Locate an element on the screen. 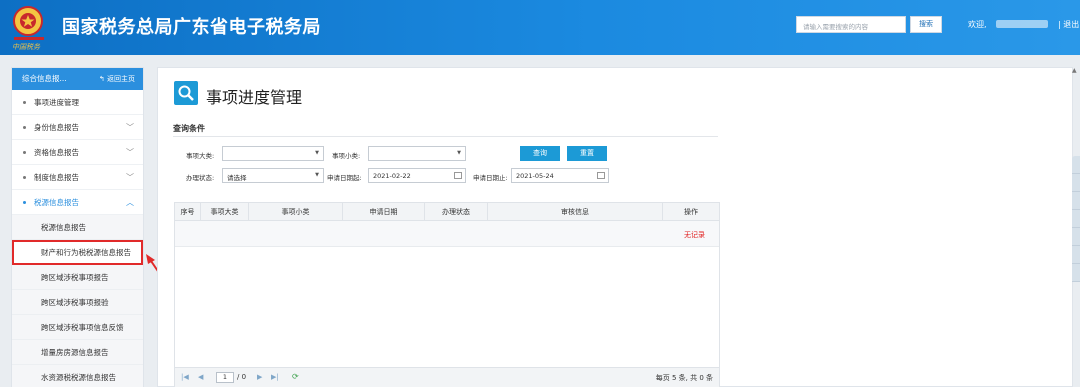  end-date-value: 2021-05-24 is located at coordinates (535, 176).